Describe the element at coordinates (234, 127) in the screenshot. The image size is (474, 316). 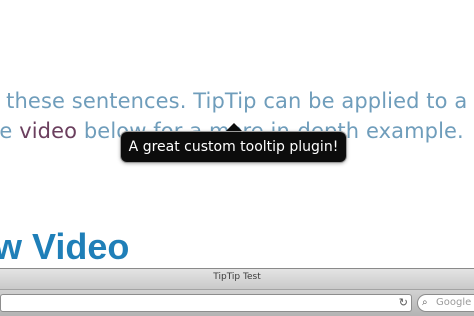
I see `tooltip-arrow` at that location.